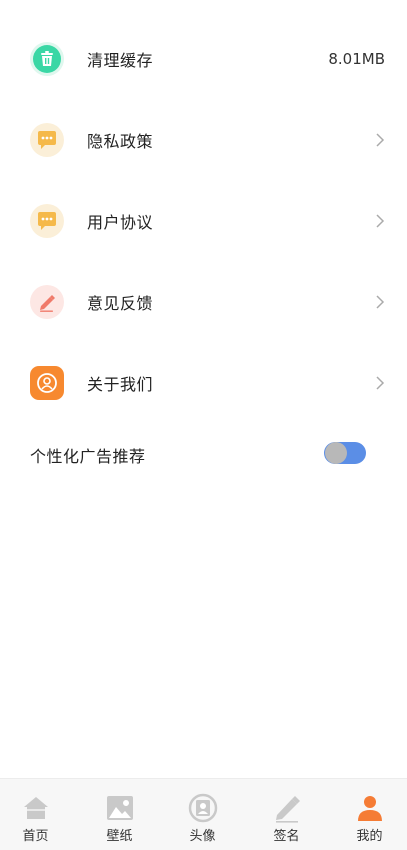  Describe the element at coordinates (203, 221) in the screenshot. I see `user-agreement-item: 用户协议` at that location.